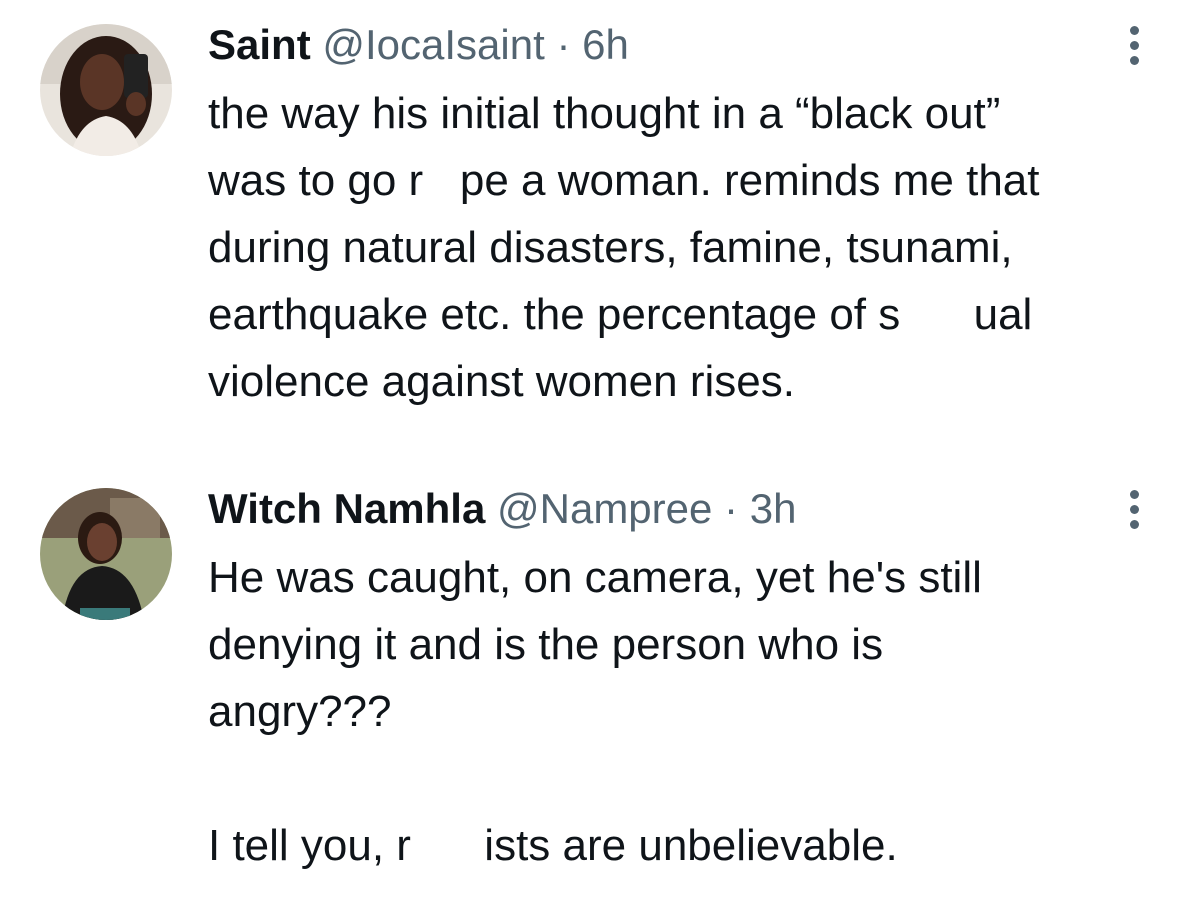 The image size is (1200, 900). I want to click on user-handle: @IocaIsaint, so click(433, 44).